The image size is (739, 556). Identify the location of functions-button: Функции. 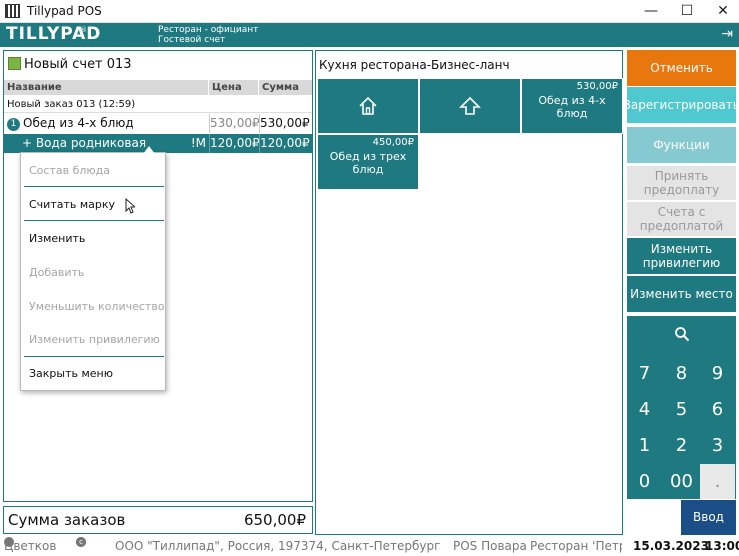
(681, 145).